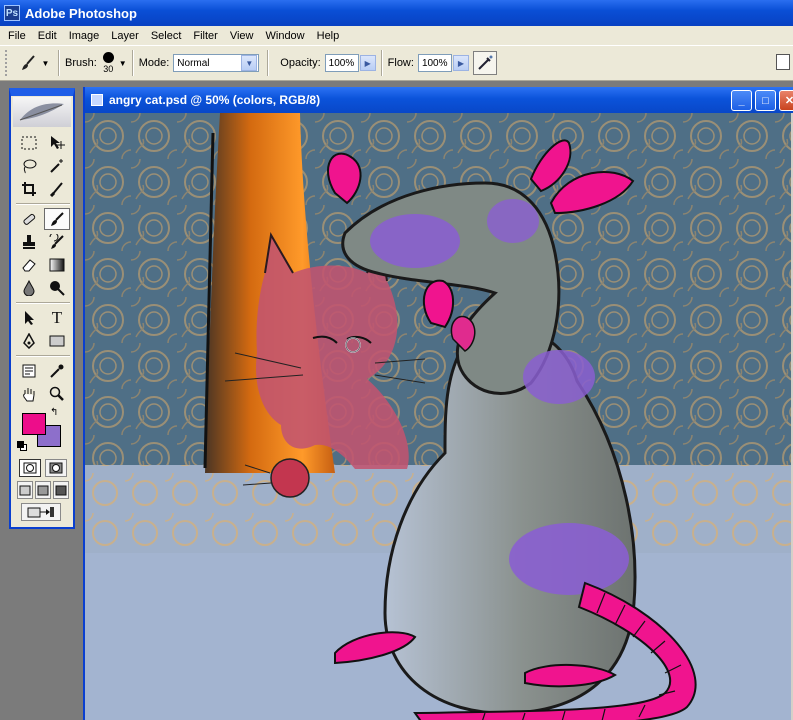 Image resolution: width=793 pixels, height=720 pixels. I want to click on history-brush-tool-icon, so click(57, 242).